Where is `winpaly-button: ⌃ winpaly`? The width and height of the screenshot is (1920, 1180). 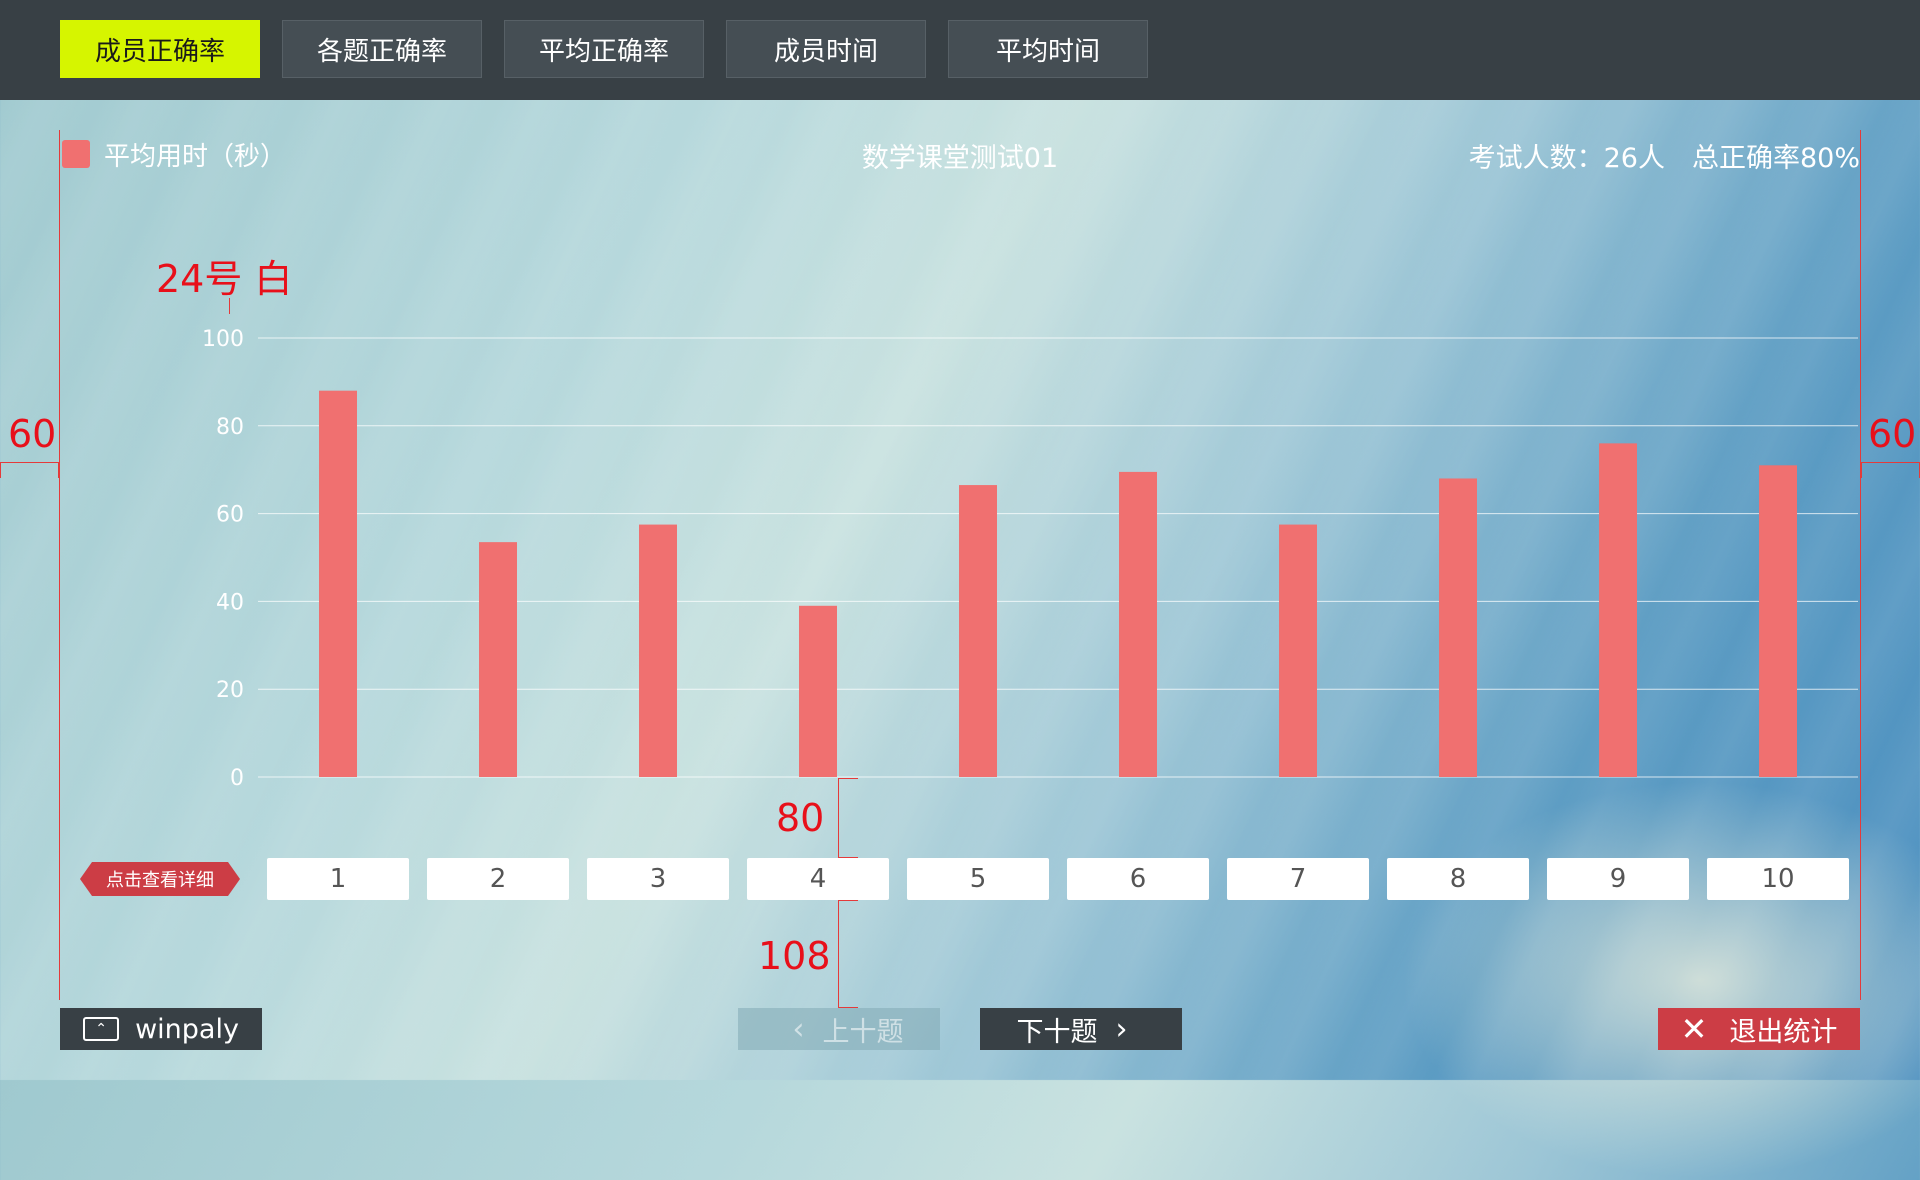
winpaly-button: ⌃ winpaly is located at coordinates (161, 1029).